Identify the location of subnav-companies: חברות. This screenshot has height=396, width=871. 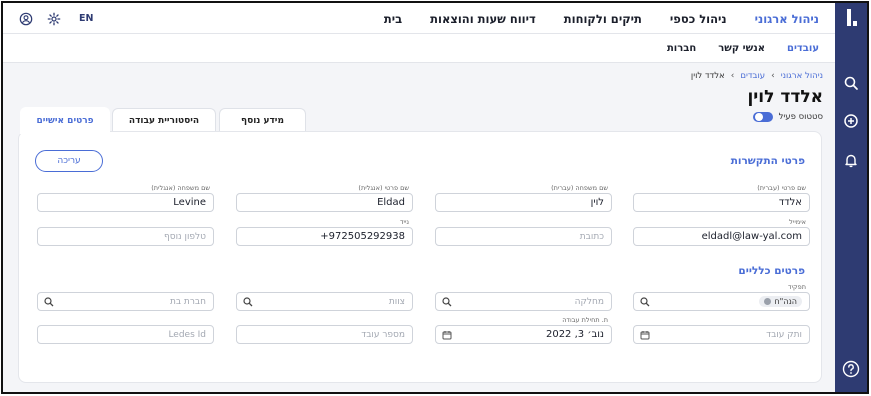
(681, 48).